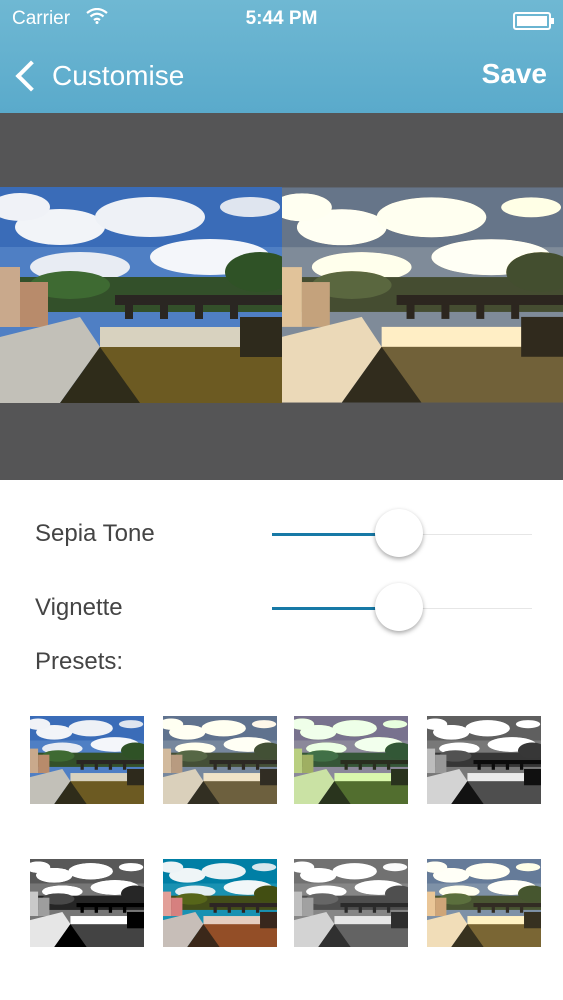 The image size is (563, 1000). What do you see at coordinates (514, 74) in the screenshot?
I see `save-button: Save` at bounding box center [514, 74].